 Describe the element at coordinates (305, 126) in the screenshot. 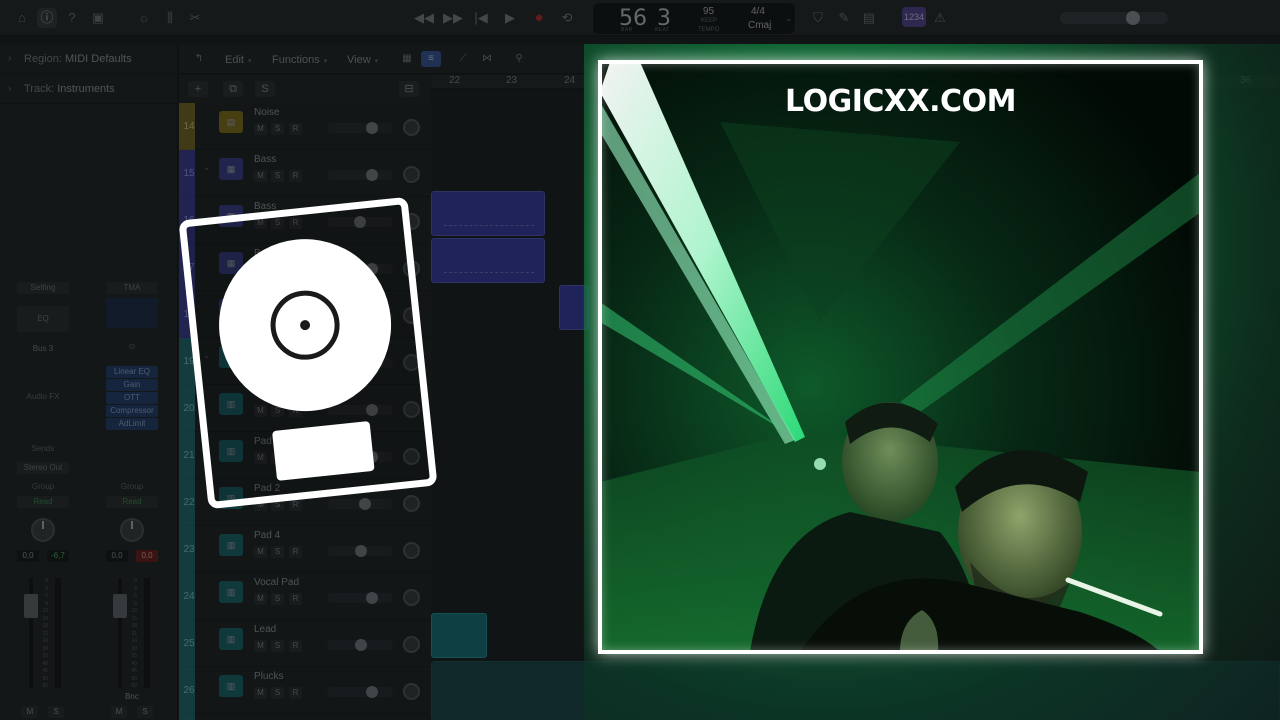

I see `track-row: 14 ▤ Noise M S R` at that location.